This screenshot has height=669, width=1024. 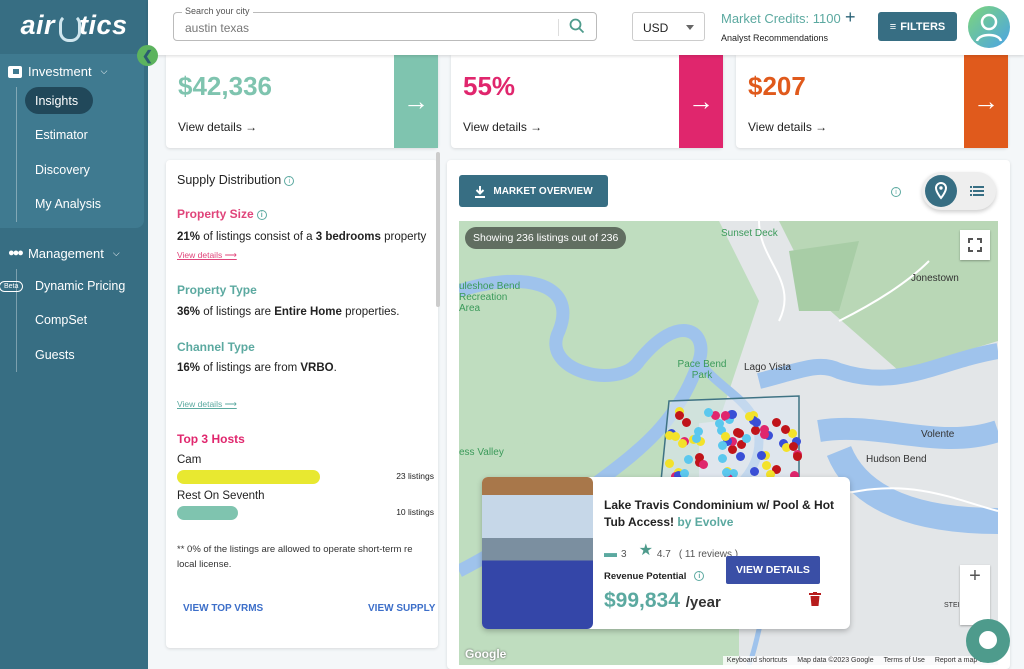 I want to click on sidebar-item-compset: CompSet, so click(x=86, y=320).